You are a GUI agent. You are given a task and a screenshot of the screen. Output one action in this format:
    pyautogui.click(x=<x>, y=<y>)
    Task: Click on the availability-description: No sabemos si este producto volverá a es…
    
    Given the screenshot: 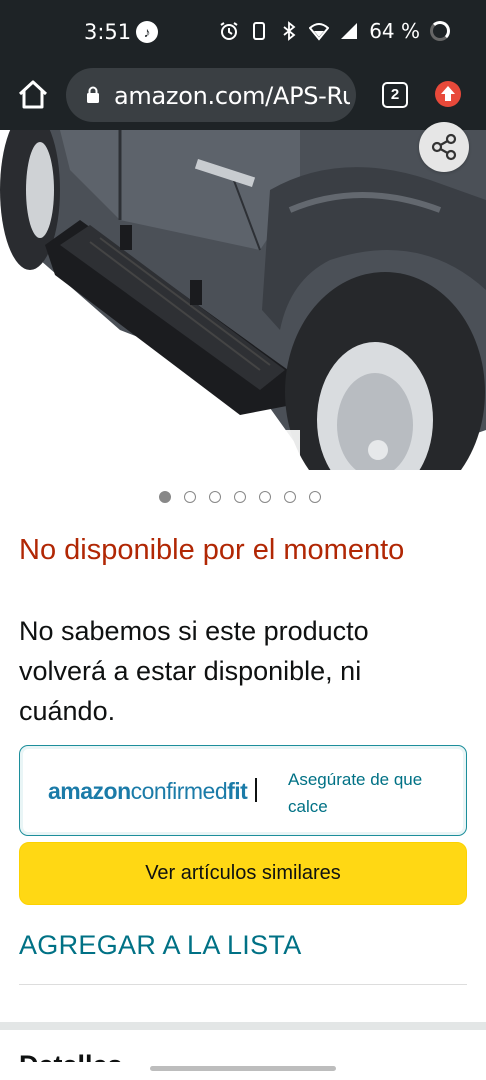 What is the action you would take?
    pyautogui.click(x=194, y=671)
    